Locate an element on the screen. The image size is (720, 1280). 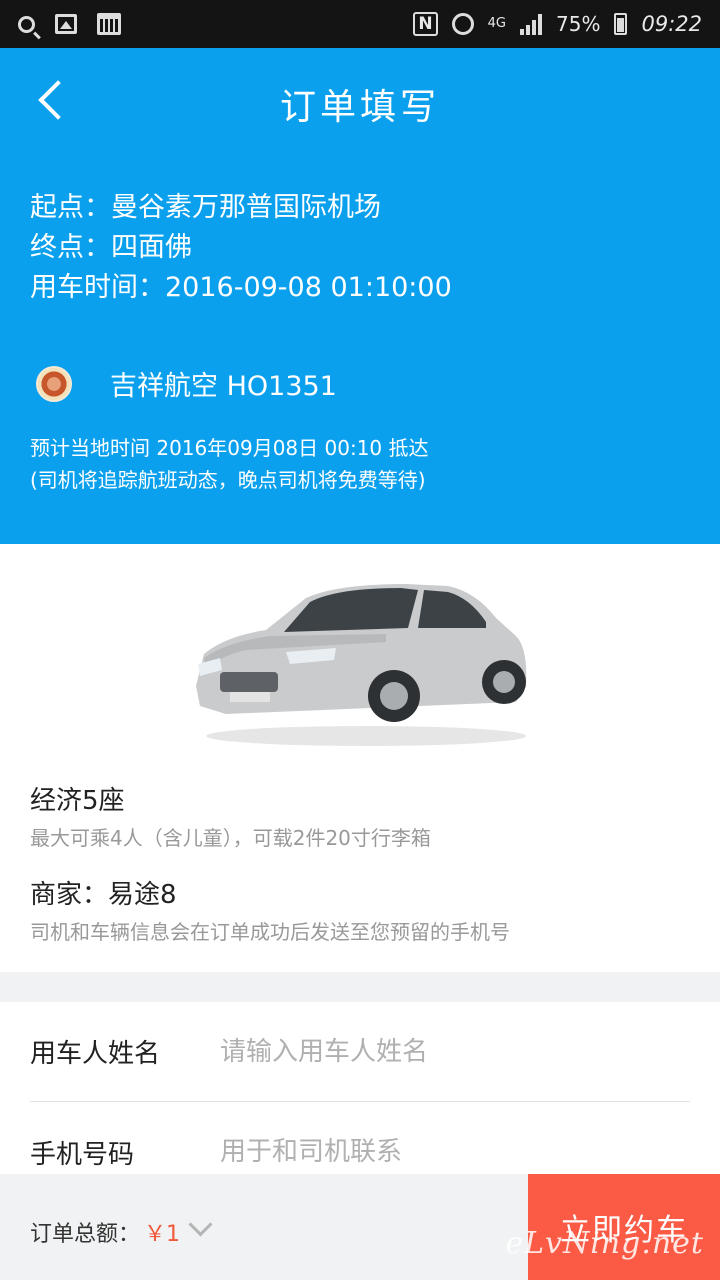
end-value: 四面佛 is located at coordinates (151, 247).